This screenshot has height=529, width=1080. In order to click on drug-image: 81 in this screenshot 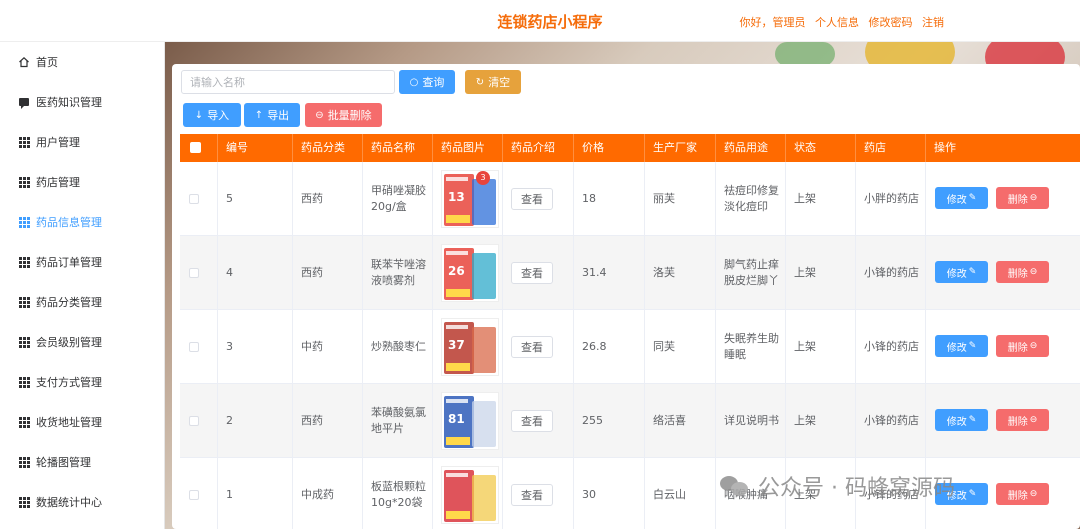, I will do `click(470, 421)`.